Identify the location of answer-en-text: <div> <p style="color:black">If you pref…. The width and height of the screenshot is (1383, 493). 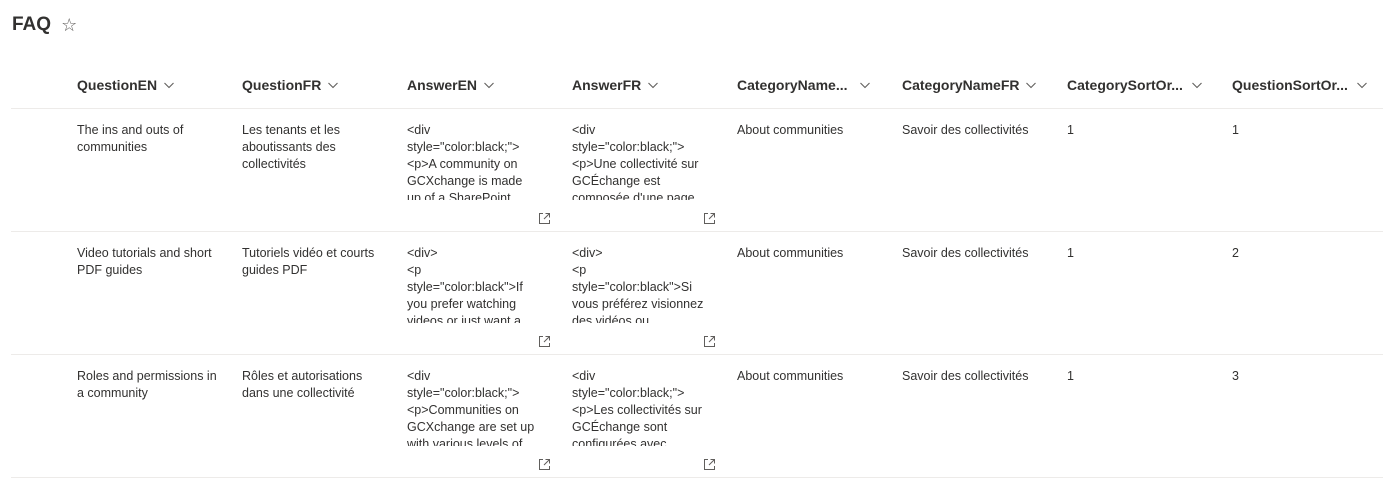
(465, 284).